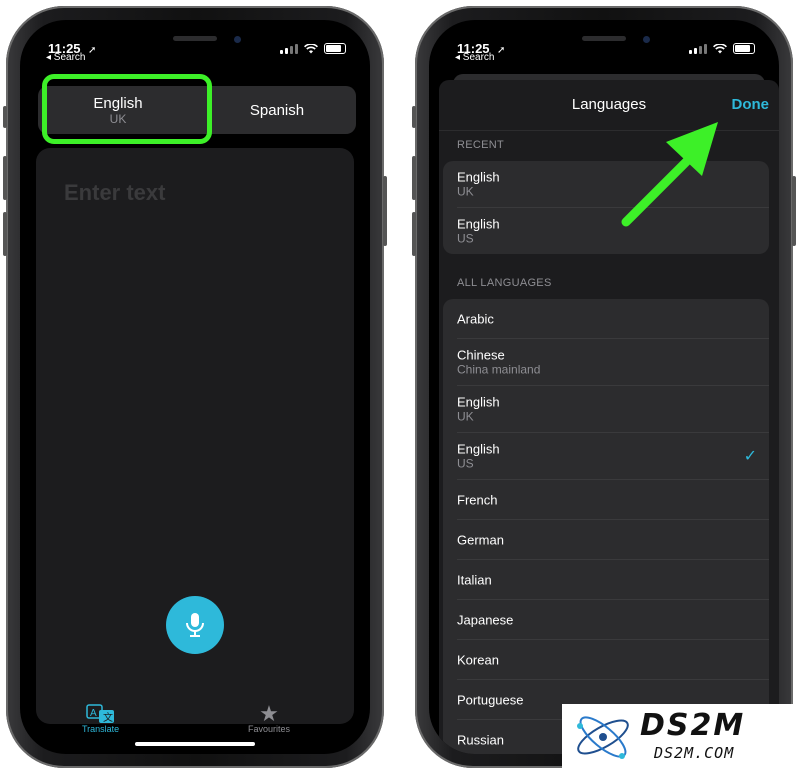  I want to click on language-row: Italian, so click(613, 580).